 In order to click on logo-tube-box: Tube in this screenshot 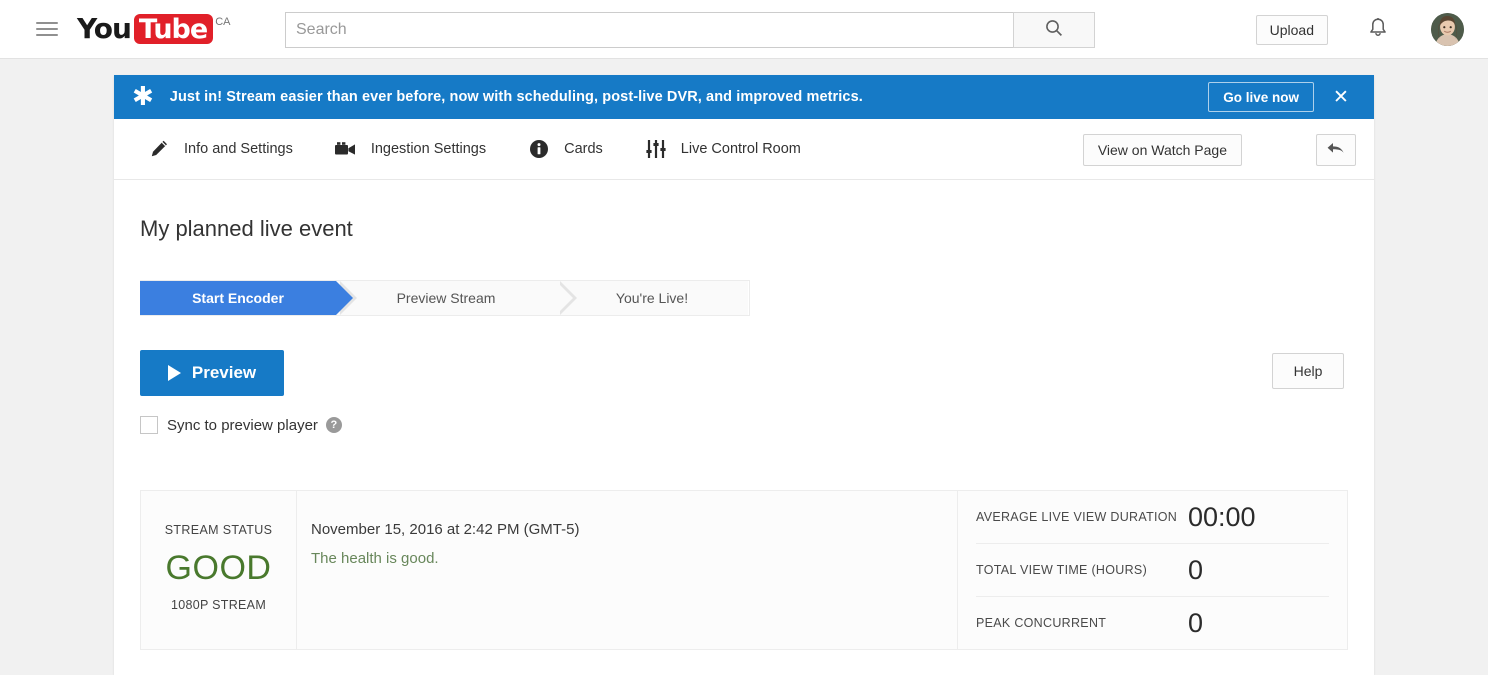, I will do `click(173, 29)`.